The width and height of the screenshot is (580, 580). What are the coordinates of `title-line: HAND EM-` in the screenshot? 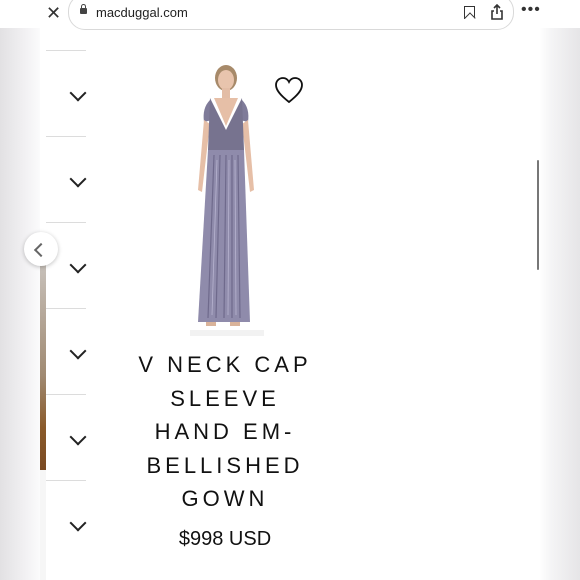 It's located at (225, 431).